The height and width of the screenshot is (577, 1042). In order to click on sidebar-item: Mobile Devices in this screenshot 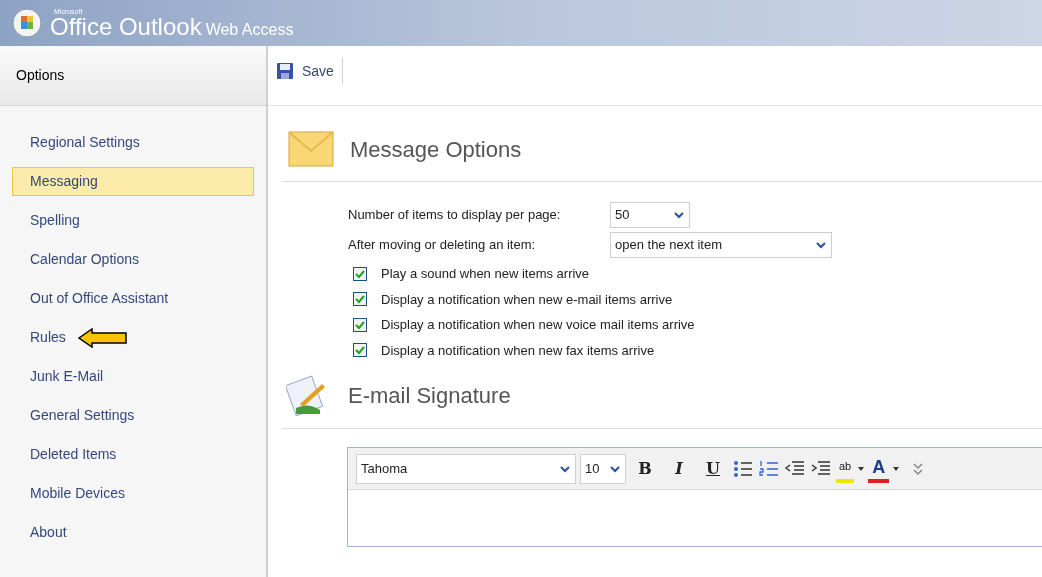, I will do `click(133, 493)`.